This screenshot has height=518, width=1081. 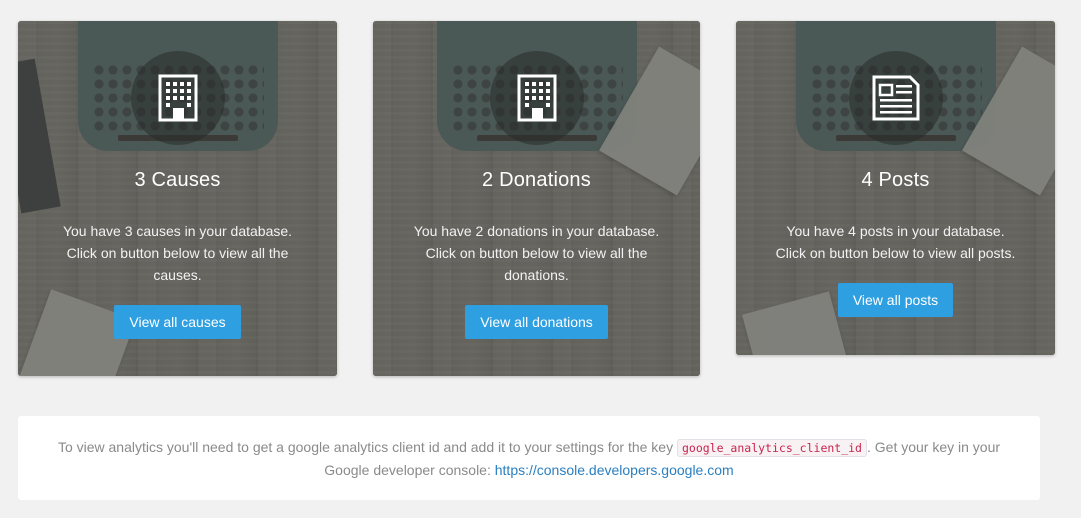 I want to click on google-developer-console-link: https://console.developers.google.com, so click(x=614, y=470).